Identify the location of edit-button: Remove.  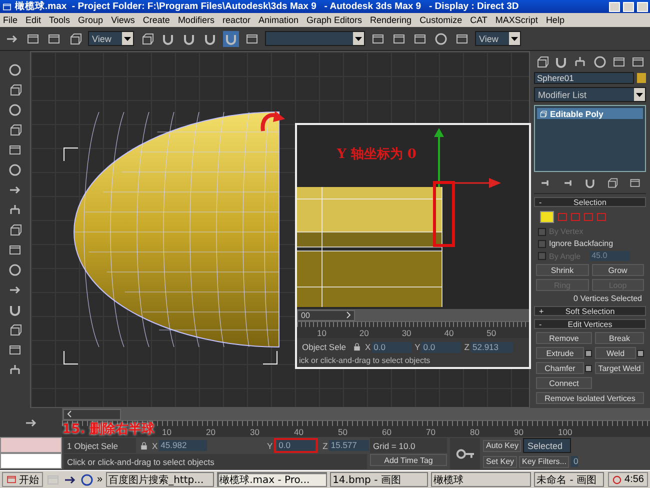
(564, 338).